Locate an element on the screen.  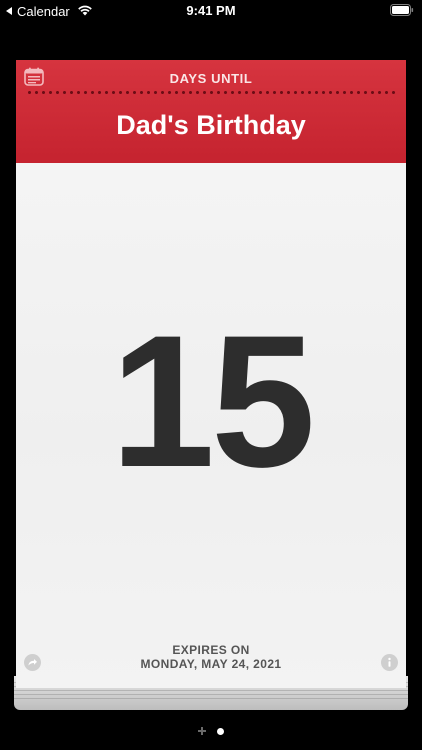
status-time: 9:41 PM is located at coordinates (211, 10).